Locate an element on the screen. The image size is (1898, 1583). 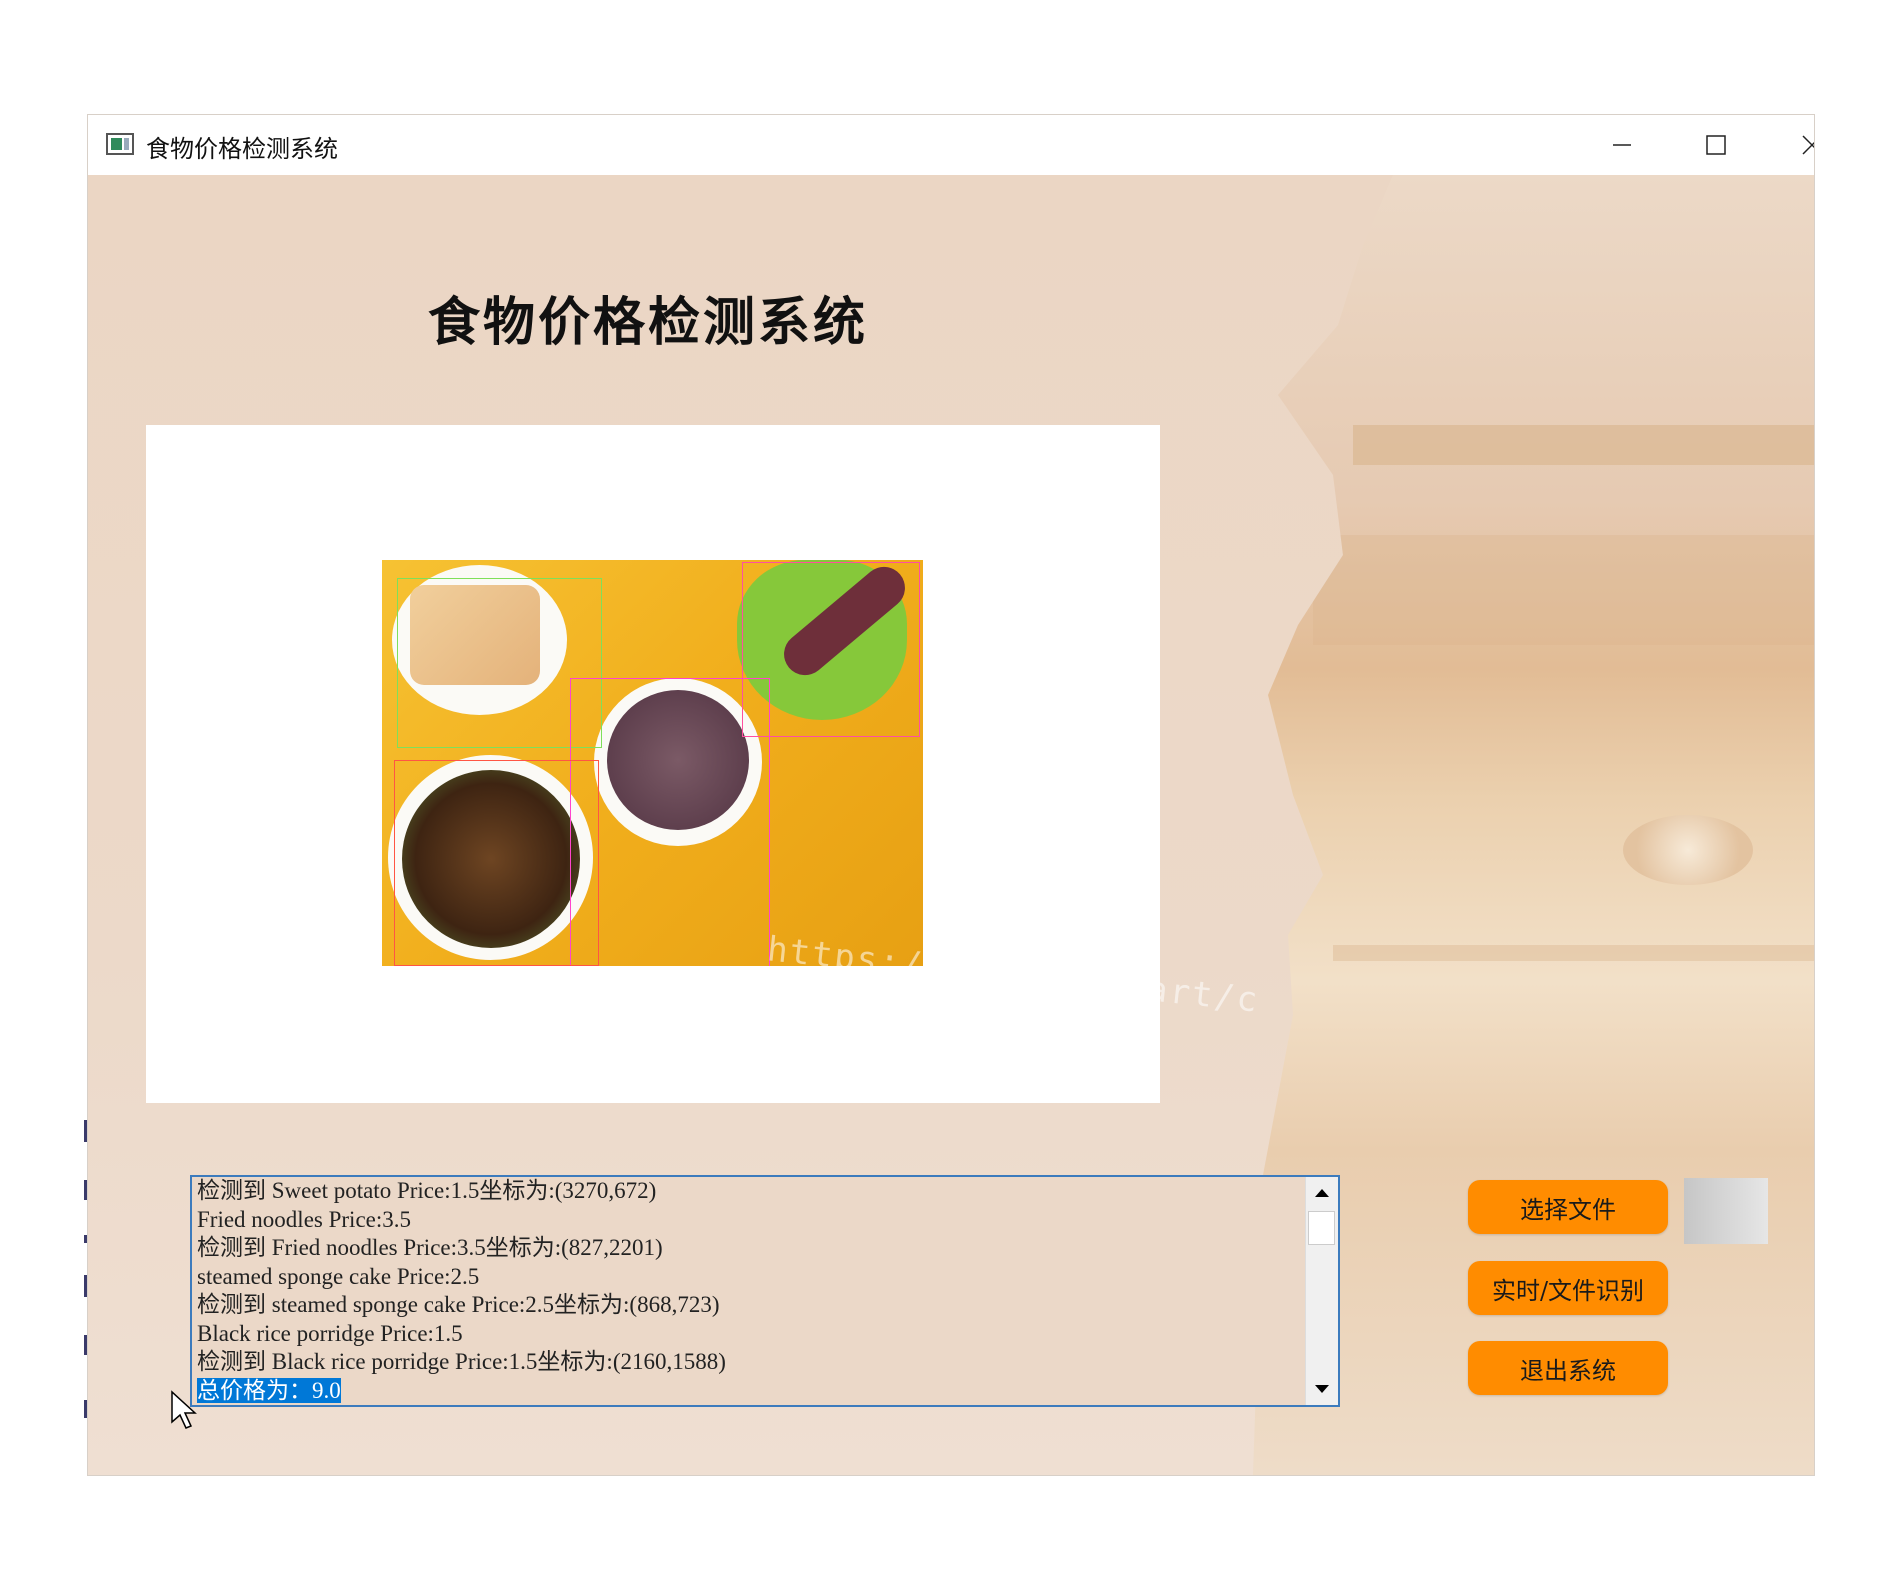
range-hood is located at coordinates (1583, 445).